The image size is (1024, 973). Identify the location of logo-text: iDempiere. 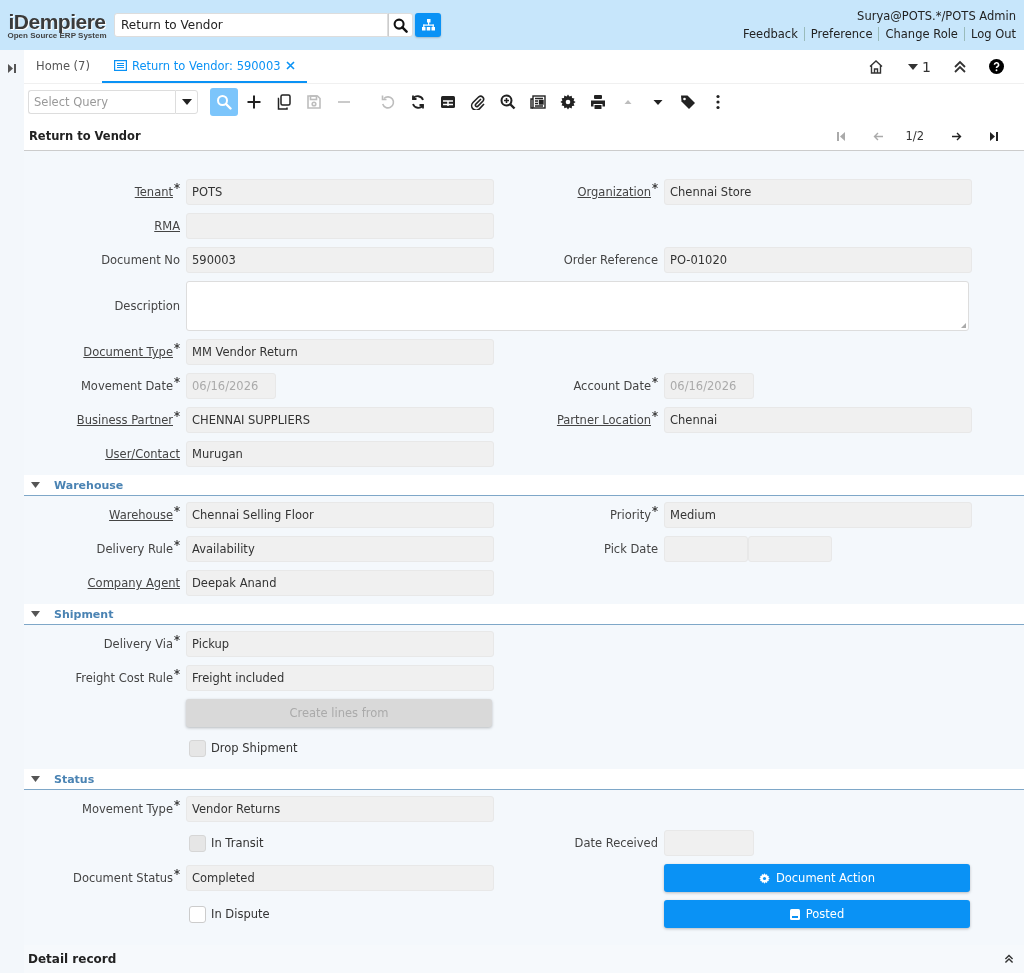
(57, 21).